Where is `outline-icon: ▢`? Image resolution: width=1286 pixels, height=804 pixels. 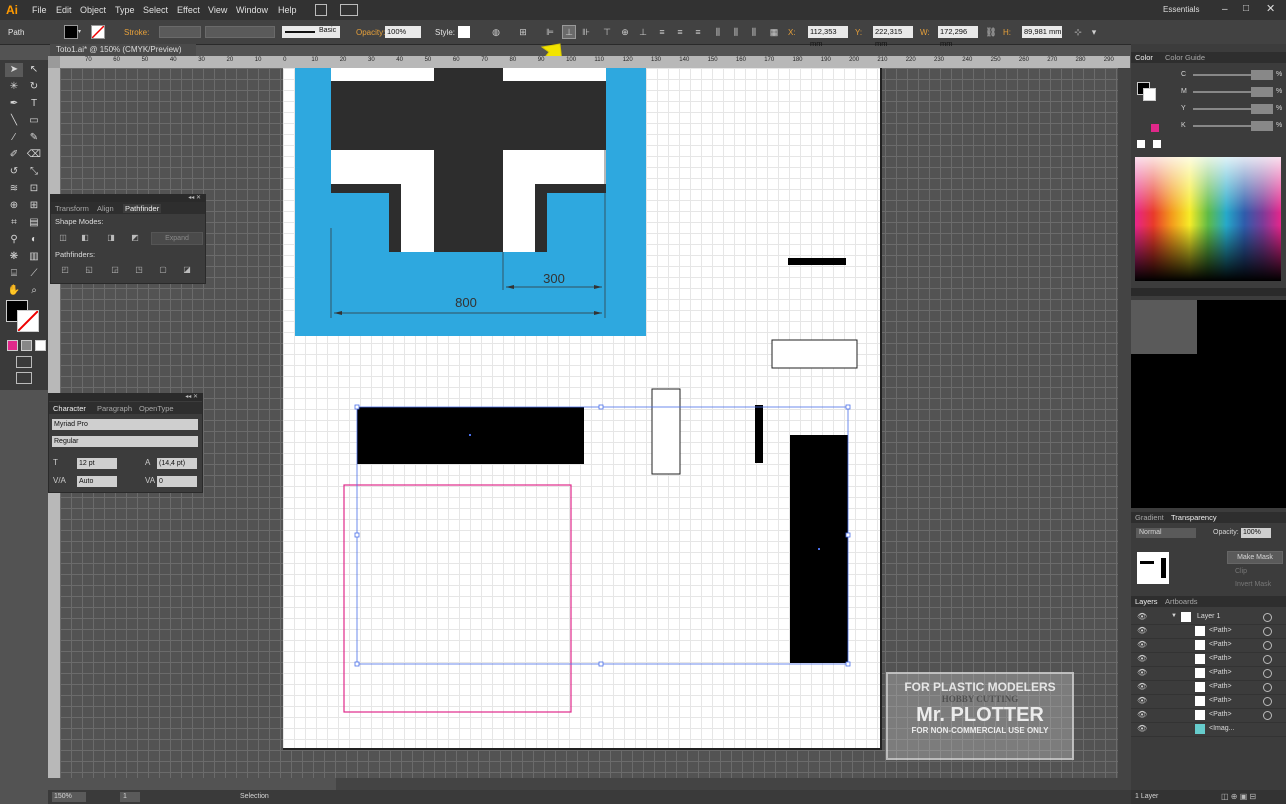 outline-icon: ▢ is located at coordinates (163, 270).